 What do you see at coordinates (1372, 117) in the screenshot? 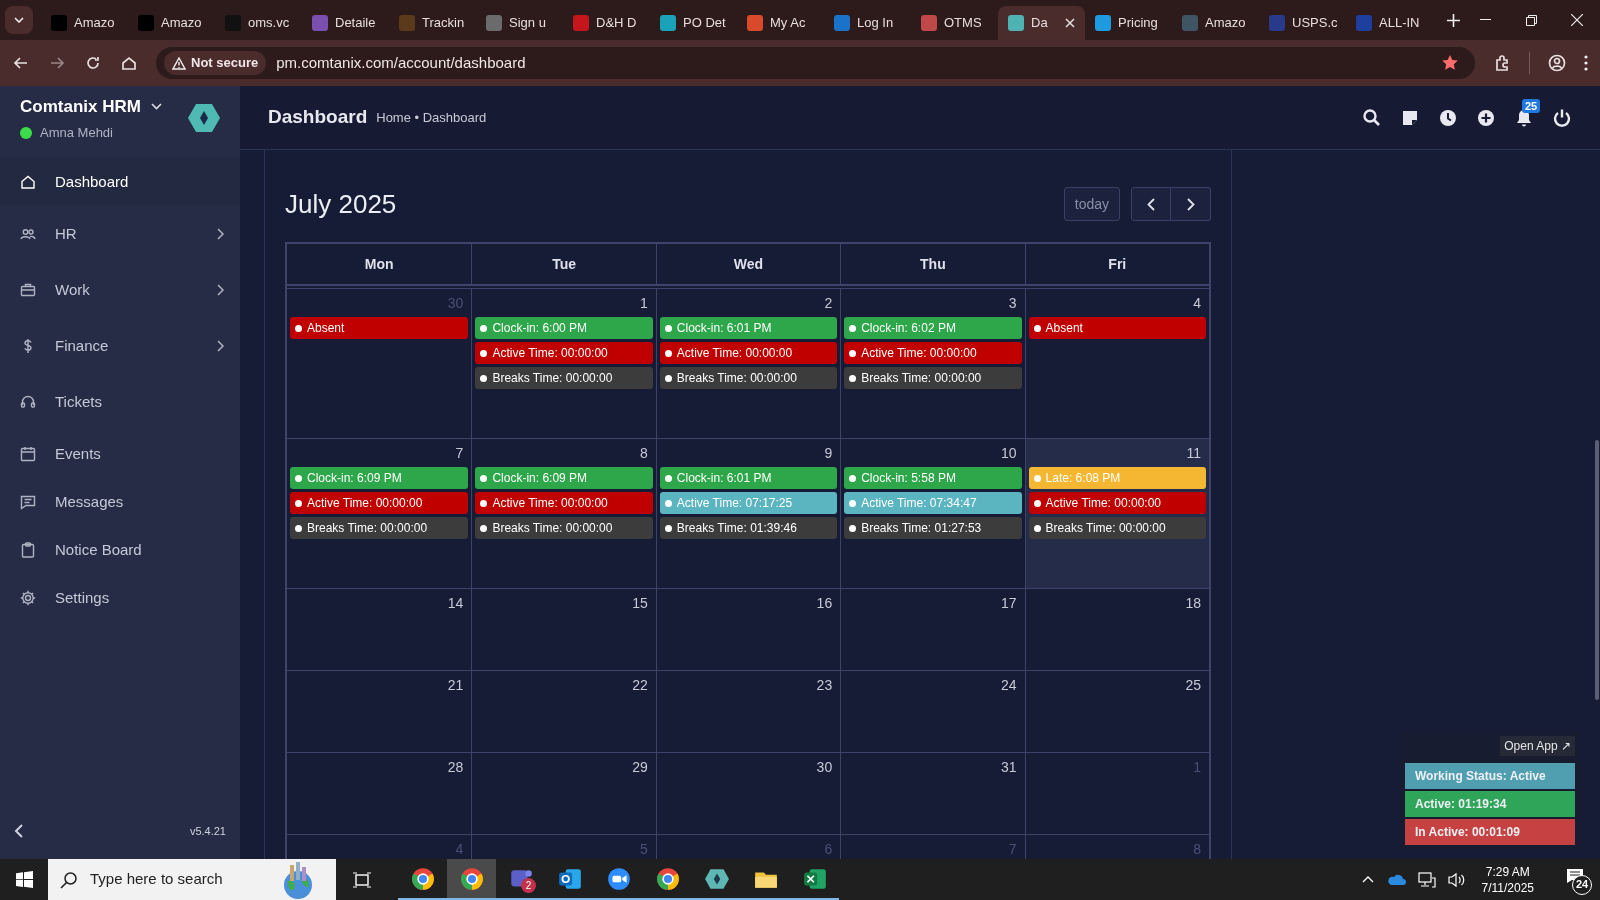
I see `search-icon` at bounding box center [1372, 117].